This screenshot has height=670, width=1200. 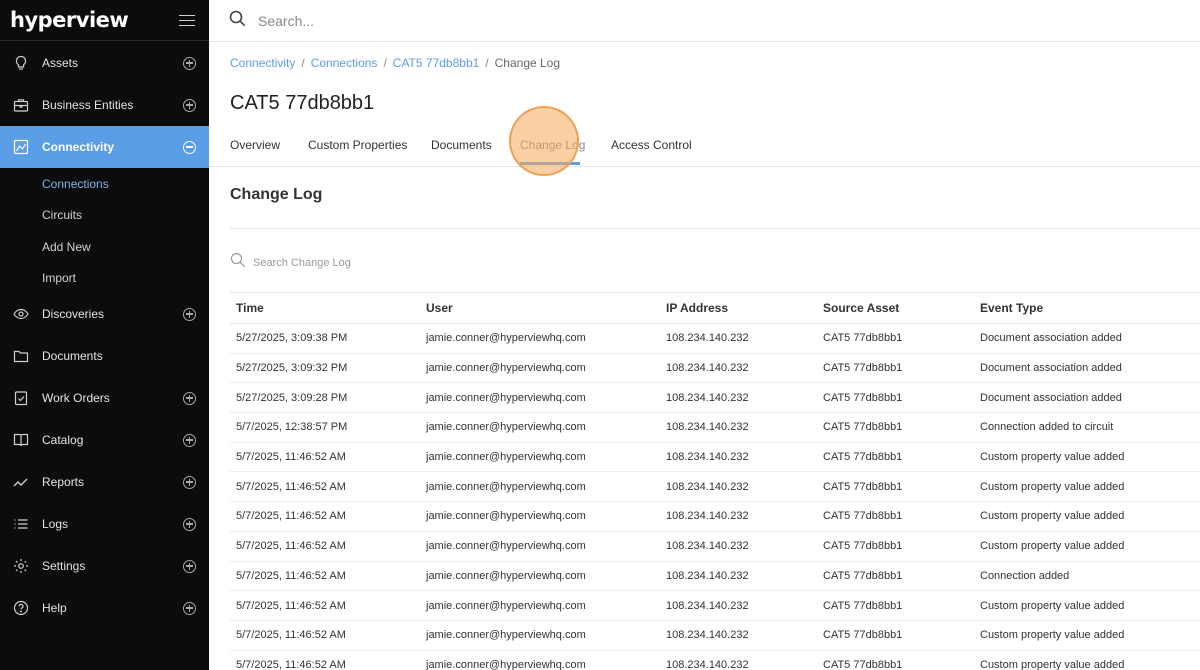 I want to click on sidebar-subitem-connections: Connections, so click(x=75, y=184).